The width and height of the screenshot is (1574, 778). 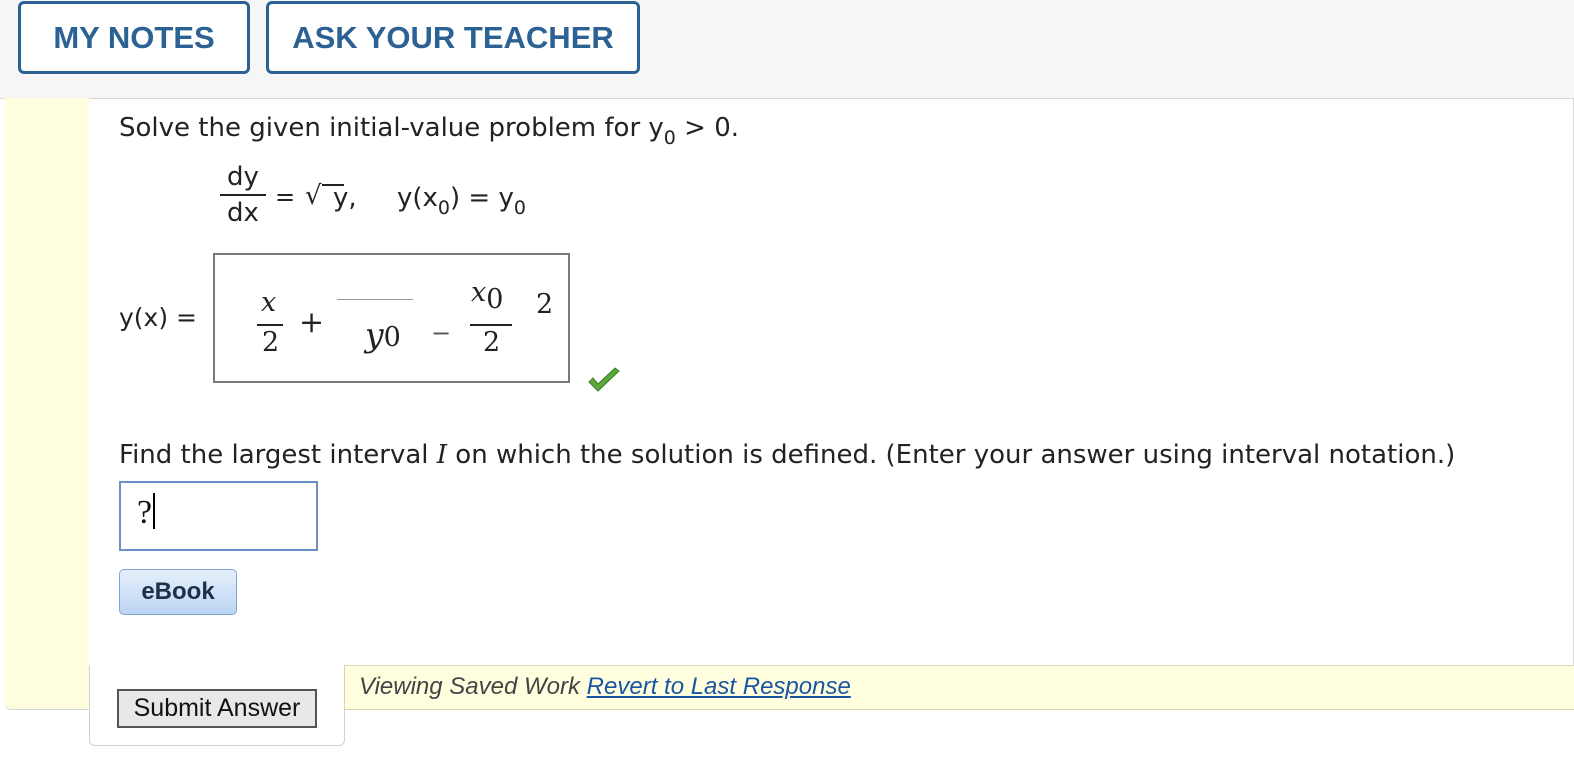 I want to click on x0-numerator: x0, so click(x=487, y=296).